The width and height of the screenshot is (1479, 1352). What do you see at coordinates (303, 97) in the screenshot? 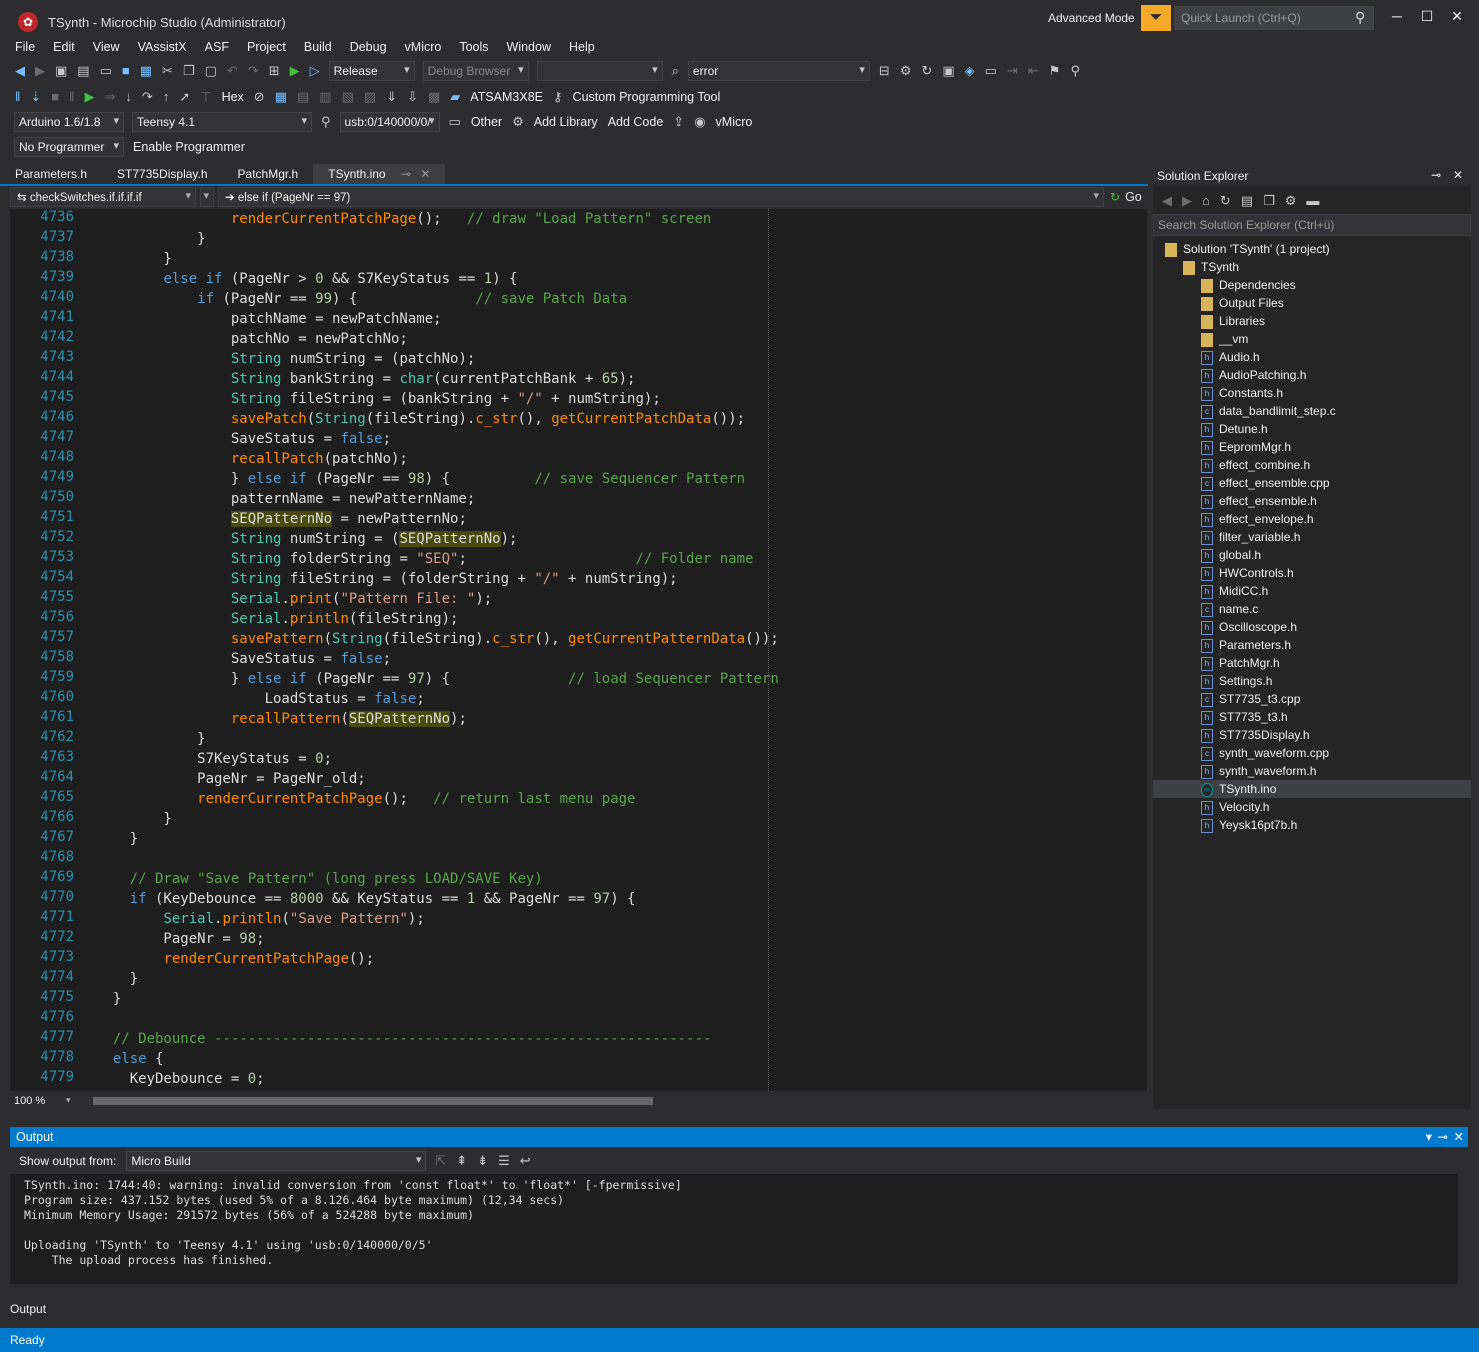
I see `memory-icon: ▤` at bounding box center [303, 97].